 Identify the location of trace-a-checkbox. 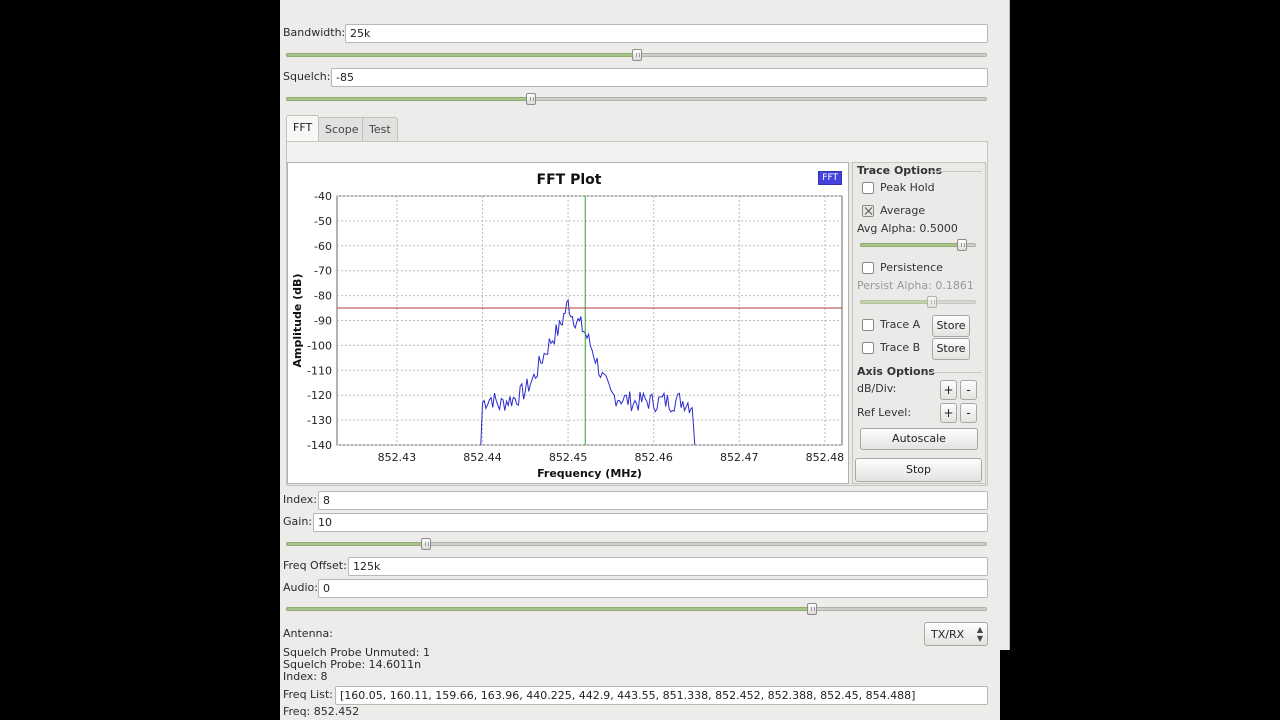
(868, 325).